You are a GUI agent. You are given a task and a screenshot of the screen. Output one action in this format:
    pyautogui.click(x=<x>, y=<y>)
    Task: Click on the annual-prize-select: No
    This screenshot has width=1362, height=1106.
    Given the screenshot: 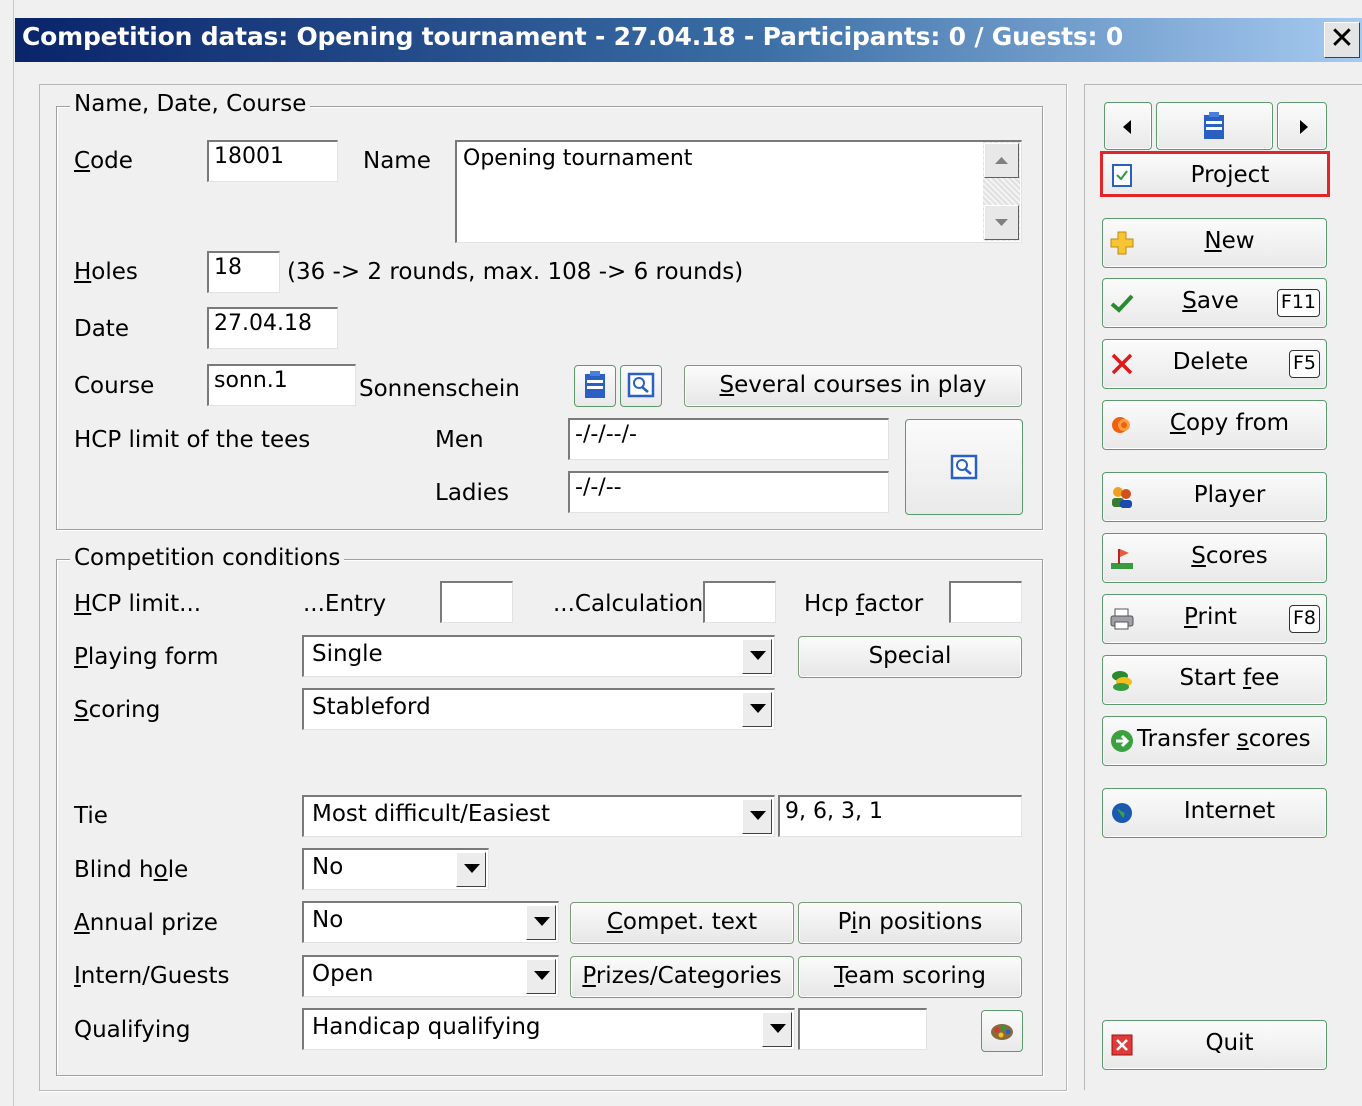 What is the action you would take?
    pyautogui.click(x=430, y=922)
    